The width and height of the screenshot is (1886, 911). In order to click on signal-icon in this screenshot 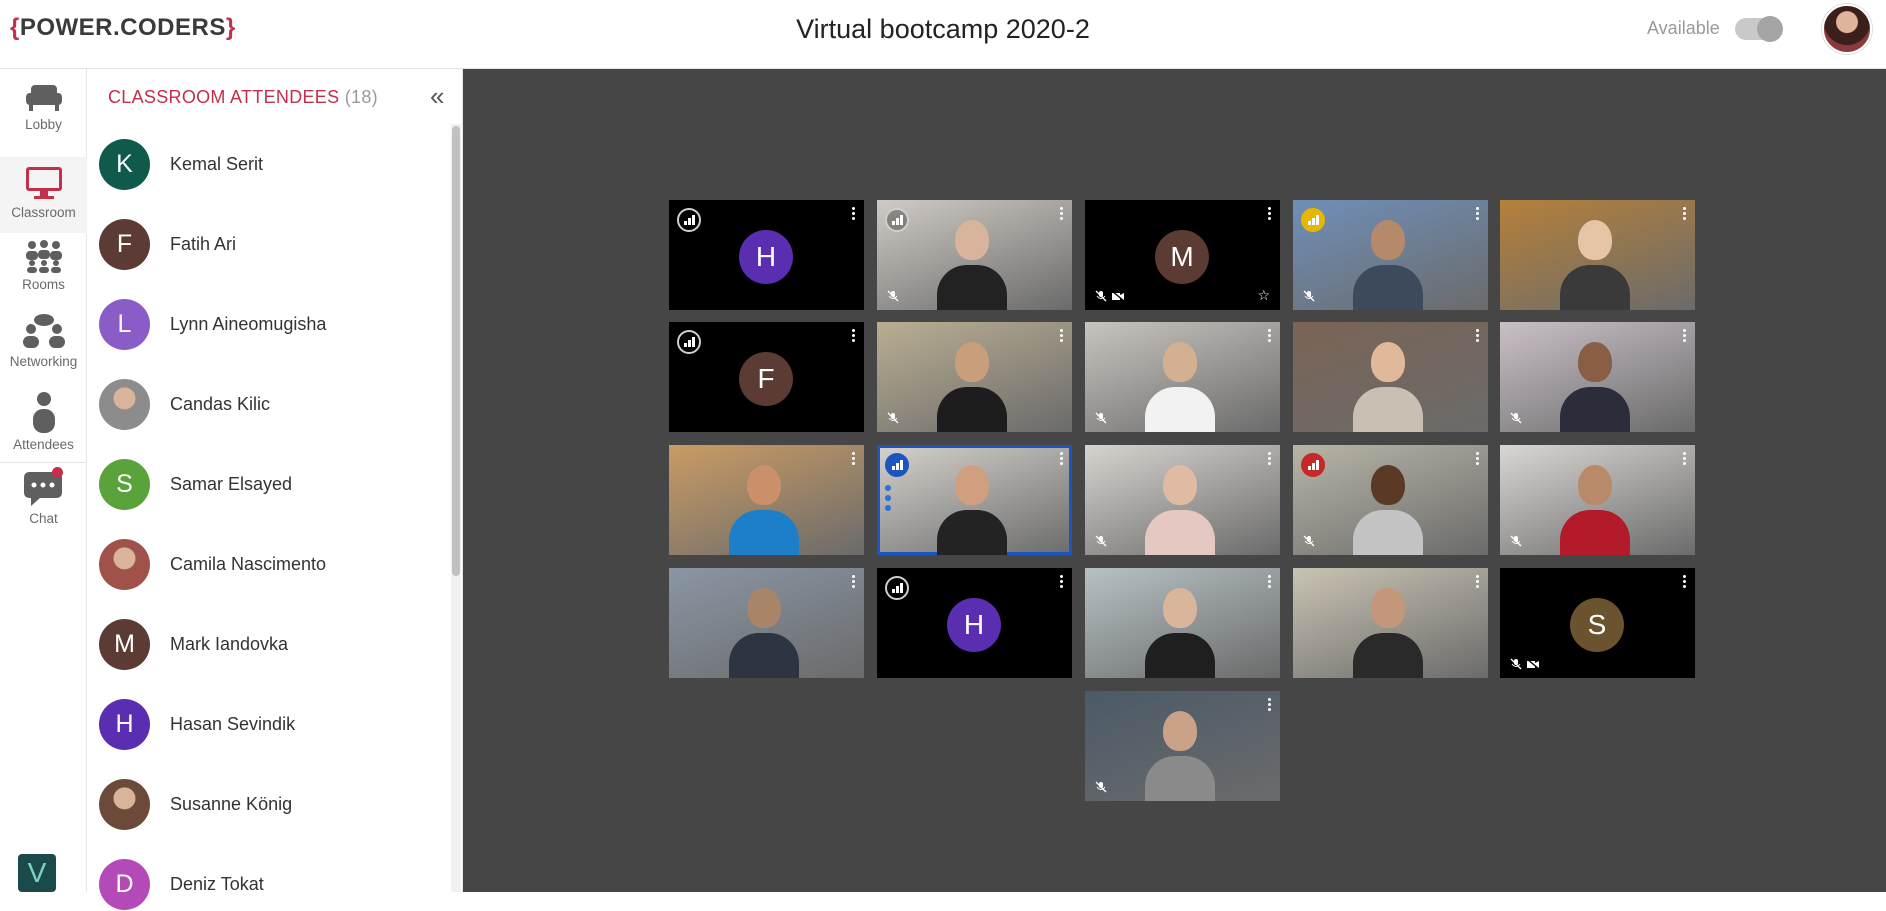, I will do `click(897, 220)`.